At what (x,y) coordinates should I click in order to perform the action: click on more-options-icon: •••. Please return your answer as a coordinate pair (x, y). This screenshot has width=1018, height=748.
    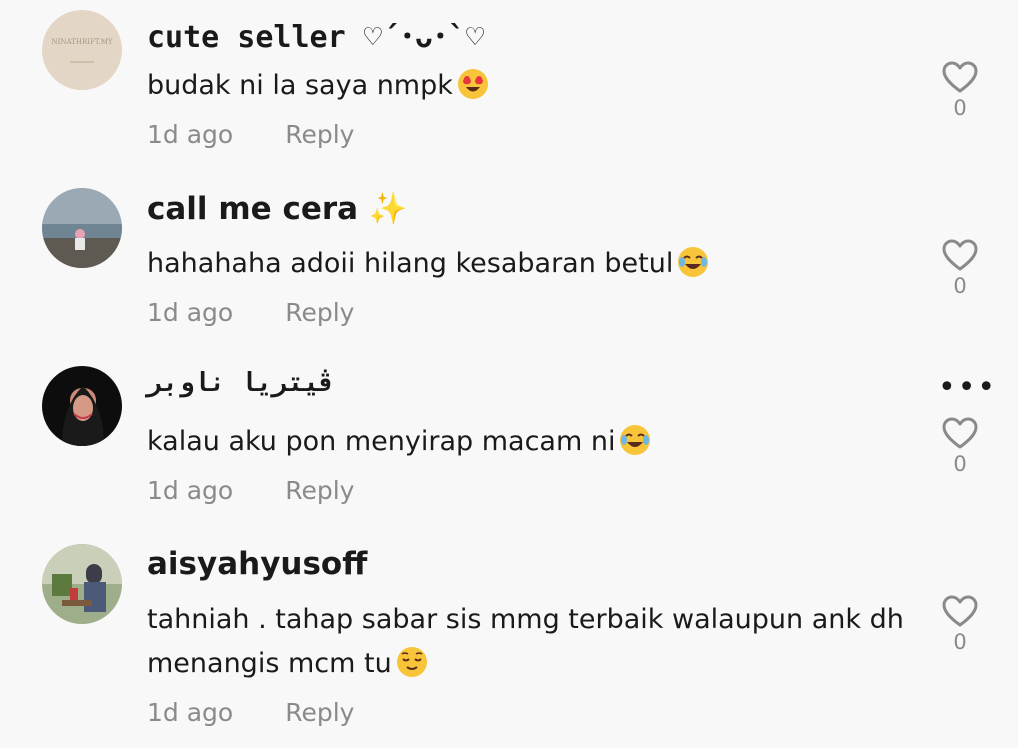
    Looking at the image, I should click on (966, 388).